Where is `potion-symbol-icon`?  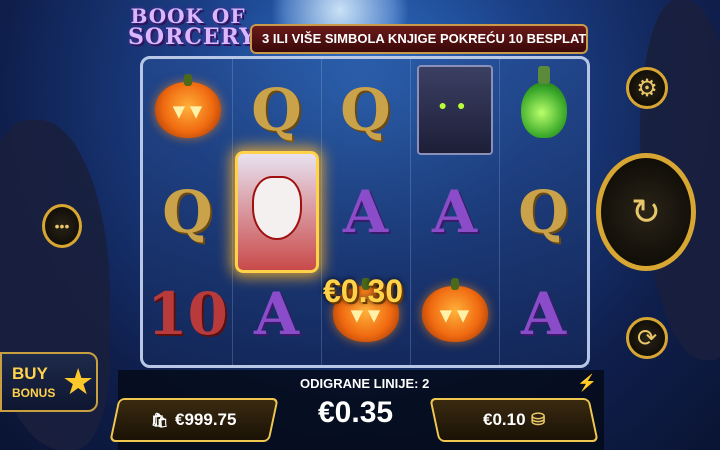
potion-symbol-icon is located at coordinates (543, 102).